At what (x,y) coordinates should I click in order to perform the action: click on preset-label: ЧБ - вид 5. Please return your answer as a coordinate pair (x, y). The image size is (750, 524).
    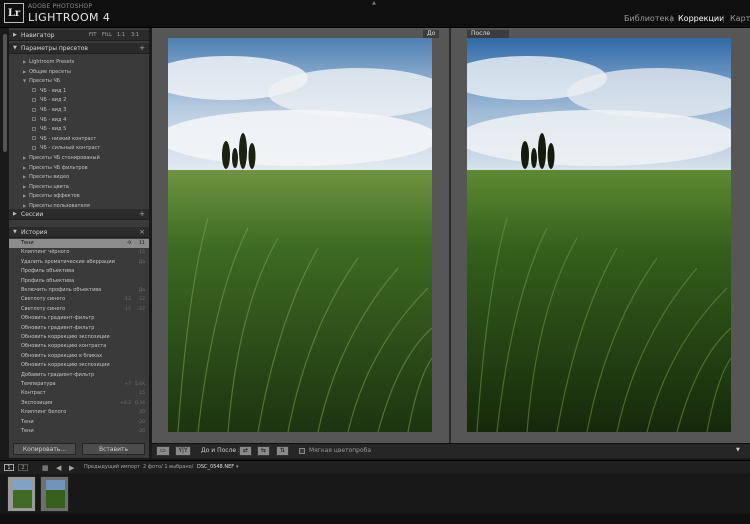
    Looking at the image, I should click on (53, 129).